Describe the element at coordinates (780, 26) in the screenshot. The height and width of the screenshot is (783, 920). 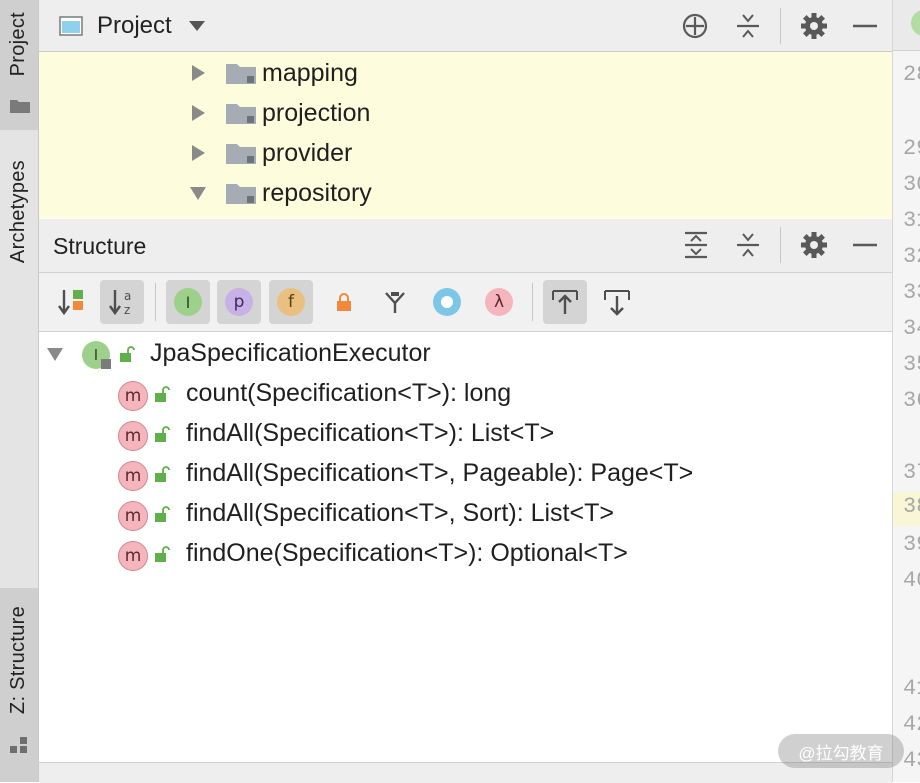
I see `header-separator` at that location.